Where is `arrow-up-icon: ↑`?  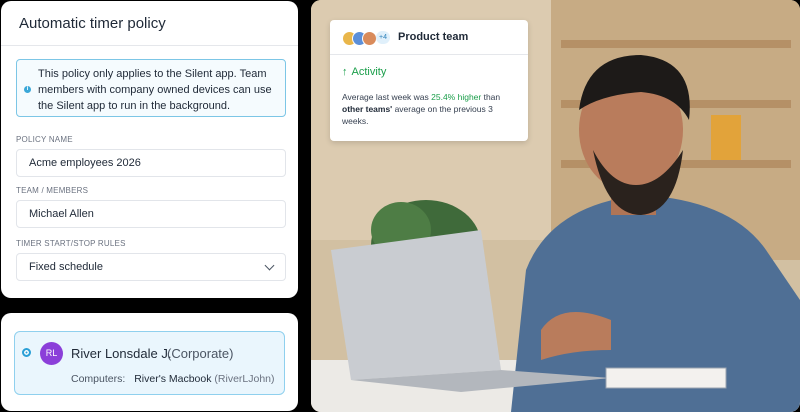
arrow-up-icon: ↑ is located at coordinates (345, 72).